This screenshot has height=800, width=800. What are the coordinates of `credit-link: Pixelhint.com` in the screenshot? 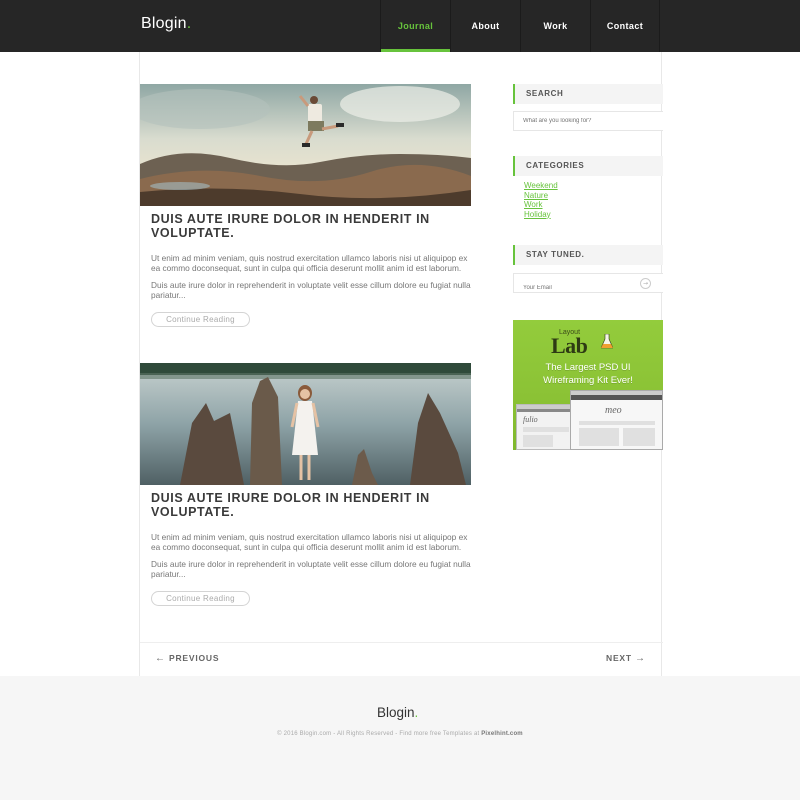 It's located at (502, 734).